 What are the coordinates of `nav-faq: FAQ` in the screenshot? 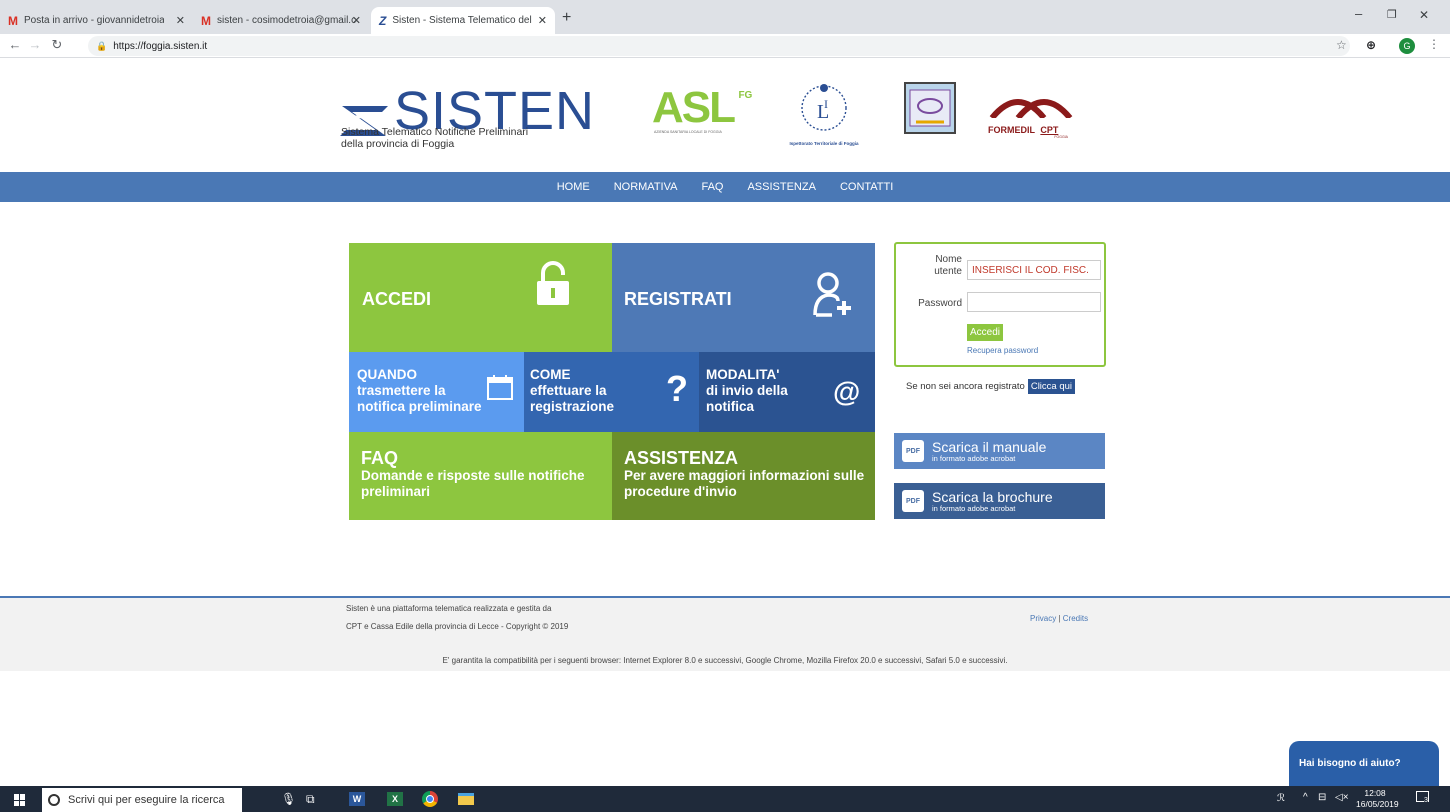 It's located at (712, 187).